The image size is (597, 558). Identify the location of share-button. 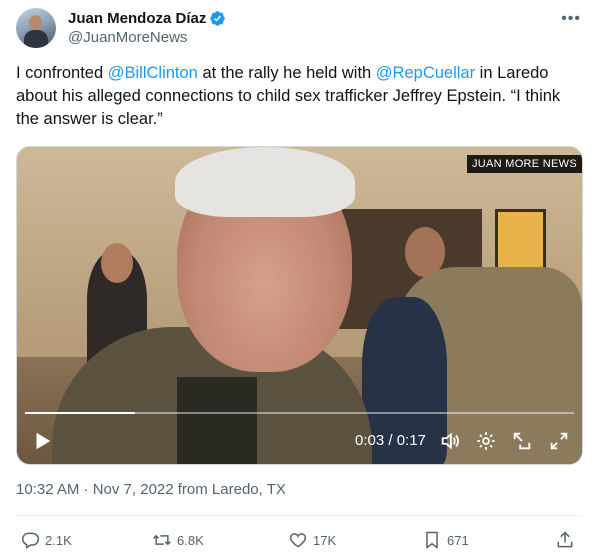
(567, 540).